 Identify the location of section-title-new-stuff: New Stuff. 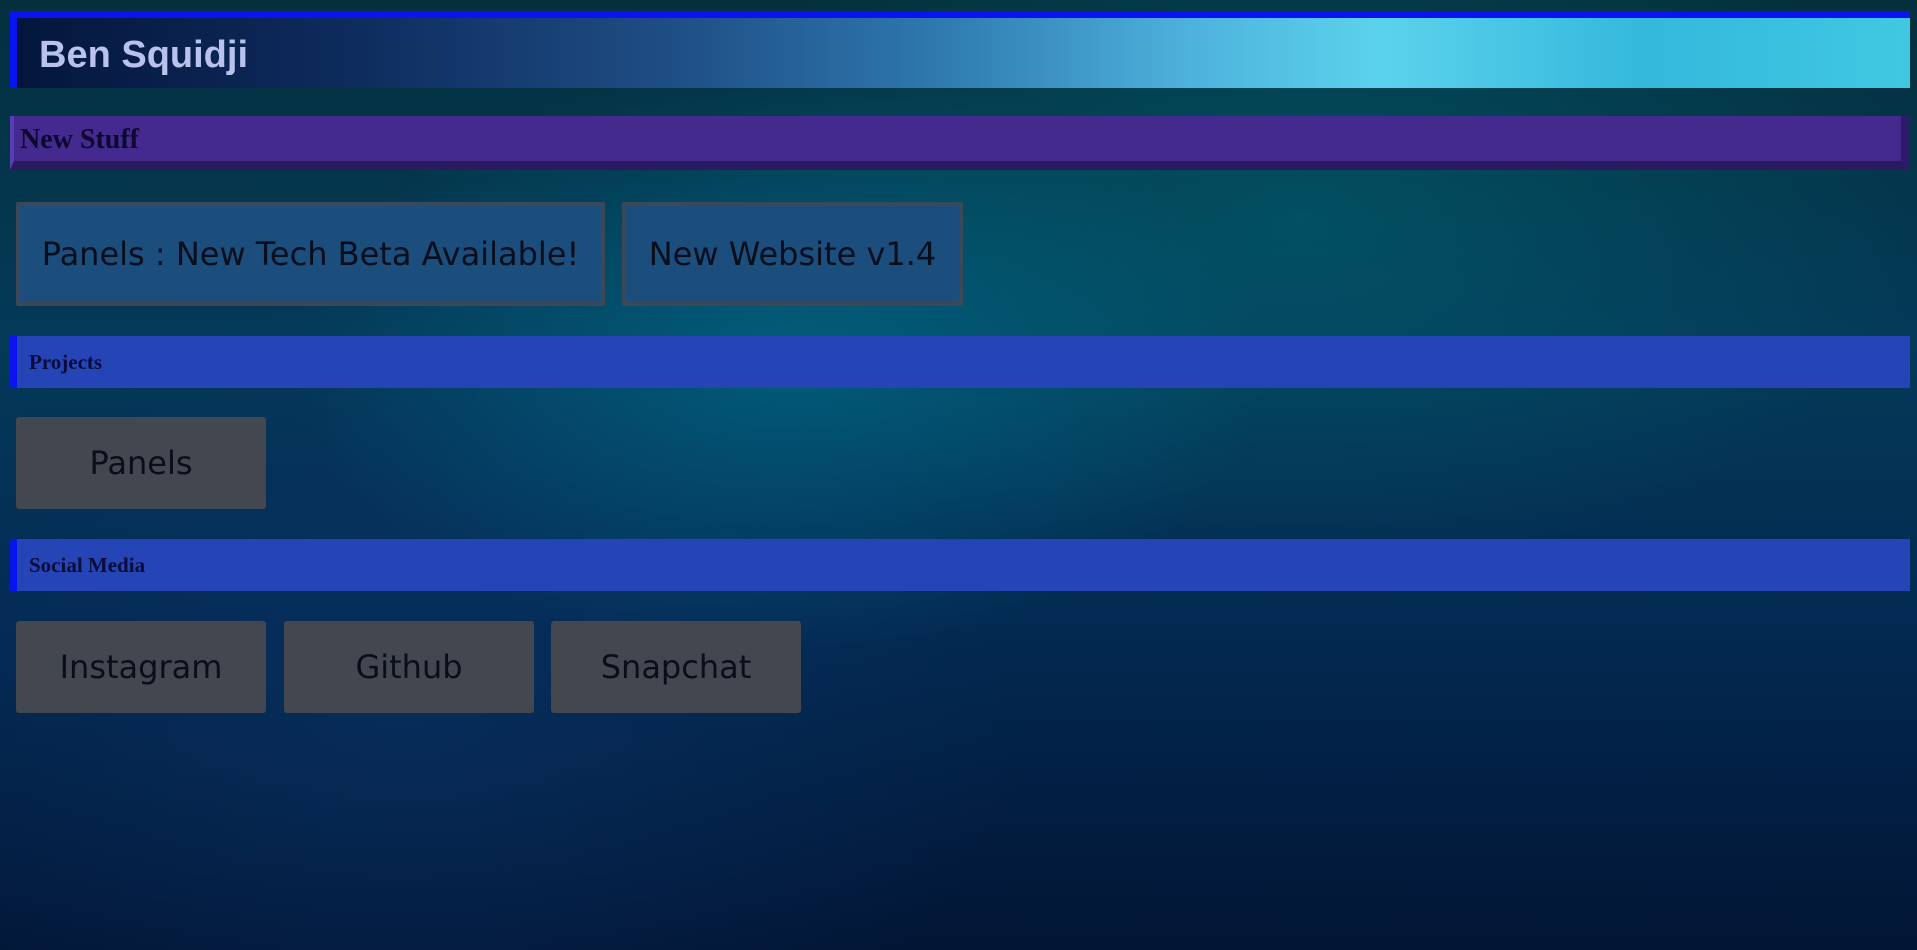
(79, 139).